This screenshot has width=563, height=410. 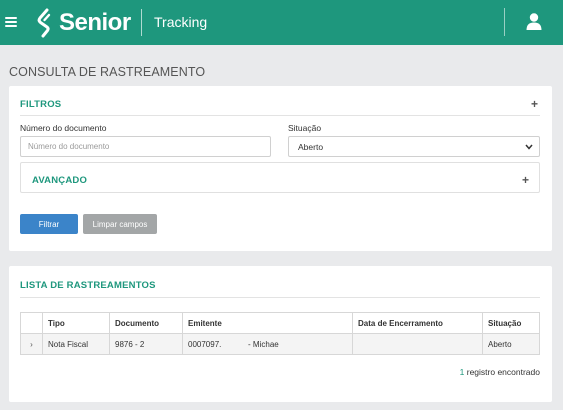 What do you see at coordinates (95, 22) in the screenshot?
I see `brand-name: Senior` at bounding box center [95, 22].